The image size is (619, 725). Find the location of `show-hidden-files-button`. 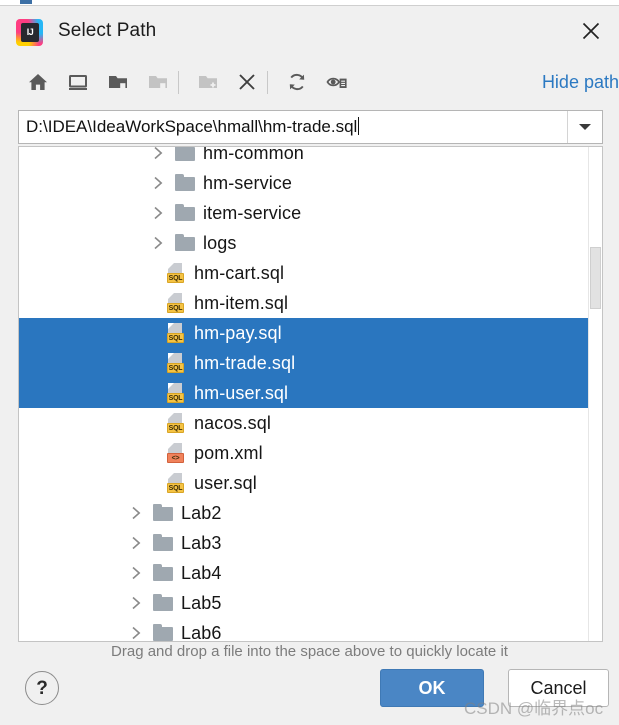

show-hidden-files-button is located at coordinates (337, 82).